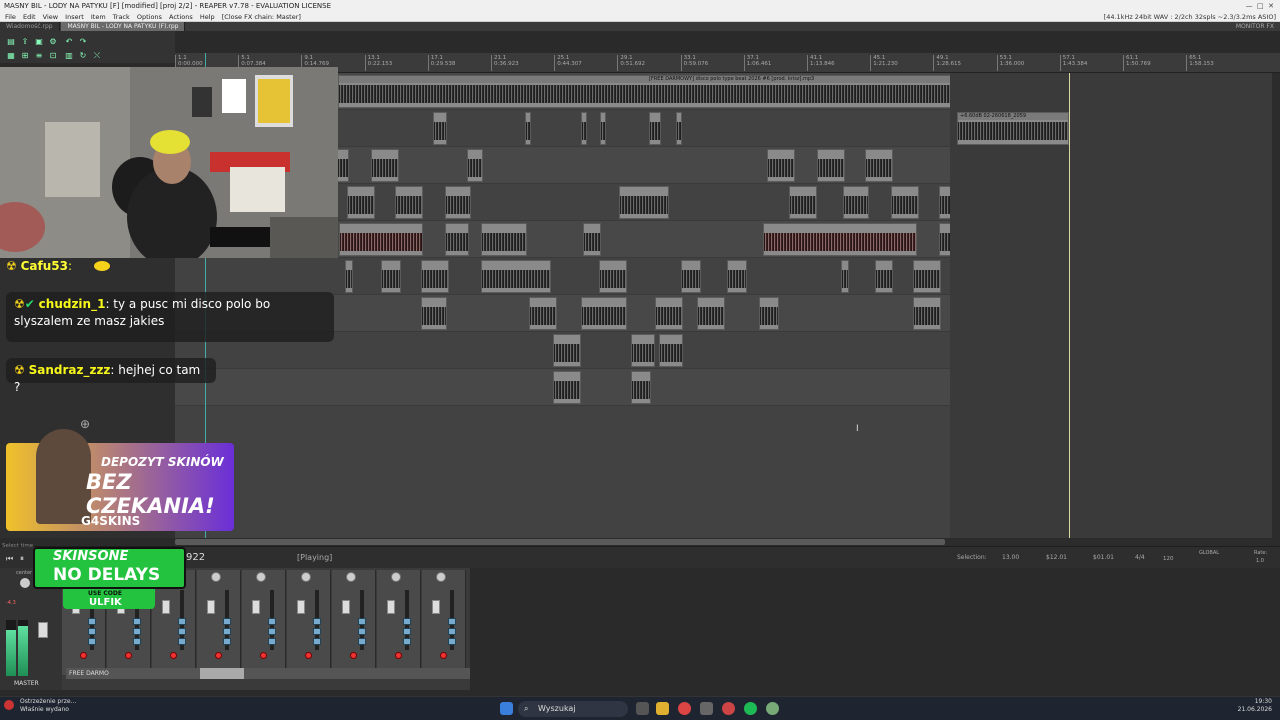  Describe the element at coordinates (1103, 557) in the screenshot. I see `selection-length: $01.01` at that location.